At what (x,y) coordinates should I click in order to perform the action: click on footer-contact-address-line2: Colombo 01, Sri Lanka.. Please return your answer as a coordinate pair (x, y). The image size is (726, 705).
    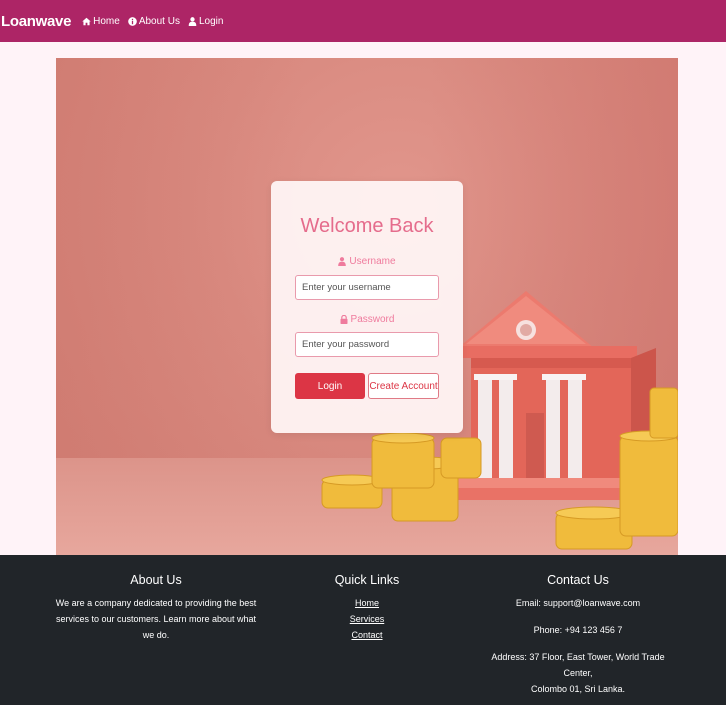
    Looking at the image, I should click on (578, 689).